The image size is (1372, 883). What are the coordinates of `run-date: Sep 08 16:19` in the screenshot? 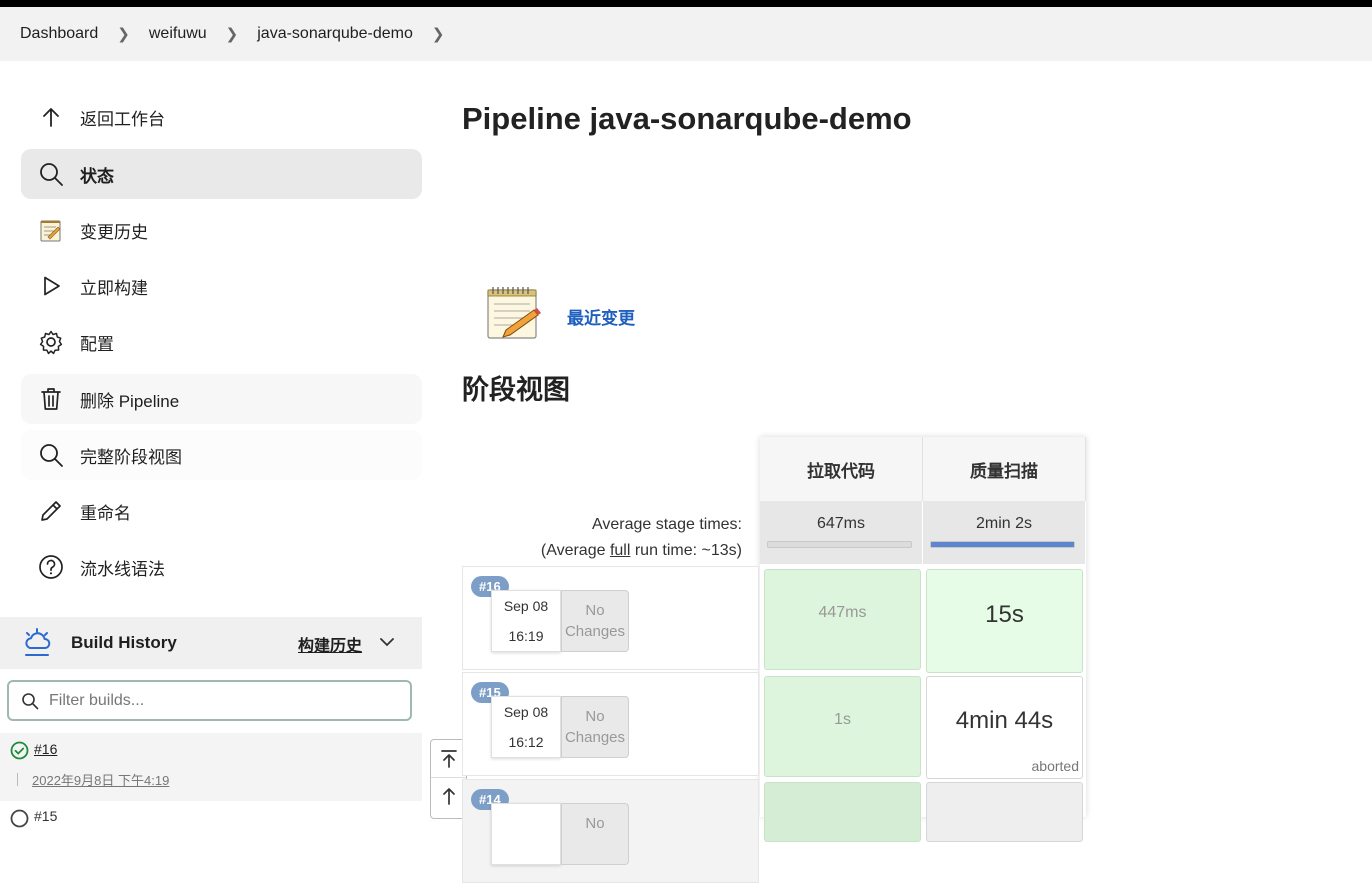 It's located at (526, 621).